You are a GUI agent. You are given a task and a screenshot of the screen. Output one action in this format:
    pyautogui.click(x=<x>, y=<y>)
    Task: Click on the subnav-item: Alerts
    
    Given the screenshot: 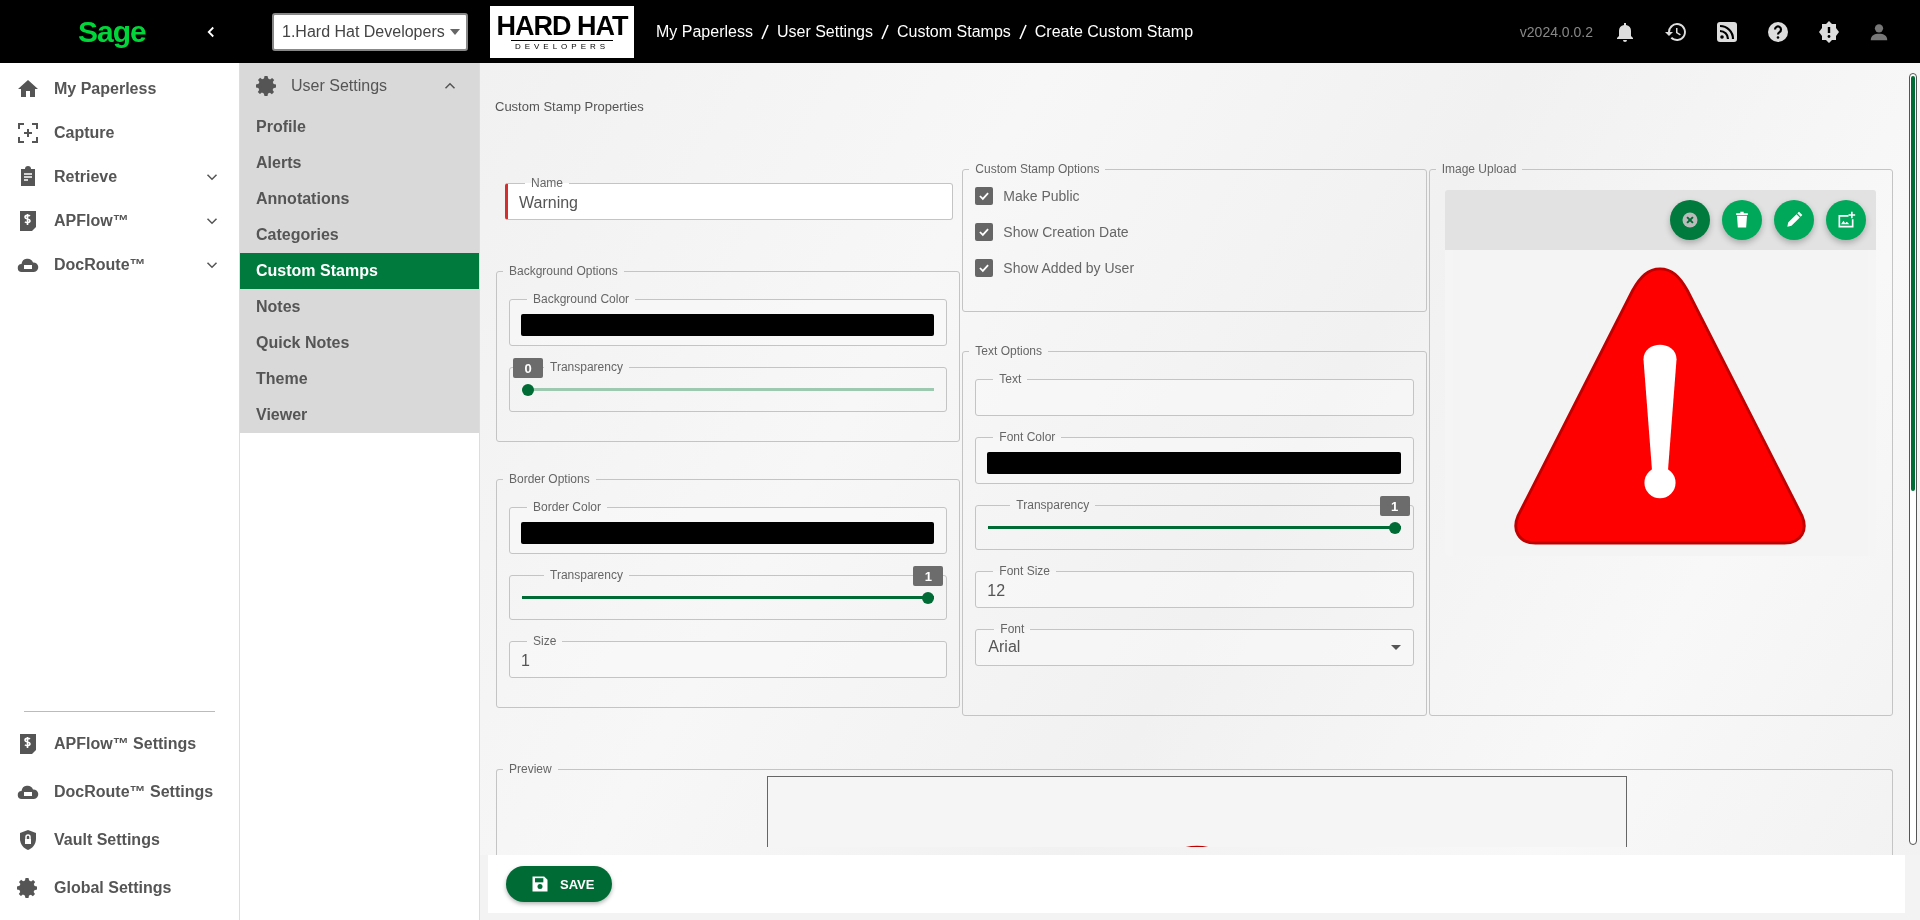 What is the action you would take?
    pyautogui.click(x=359, y=163)
    